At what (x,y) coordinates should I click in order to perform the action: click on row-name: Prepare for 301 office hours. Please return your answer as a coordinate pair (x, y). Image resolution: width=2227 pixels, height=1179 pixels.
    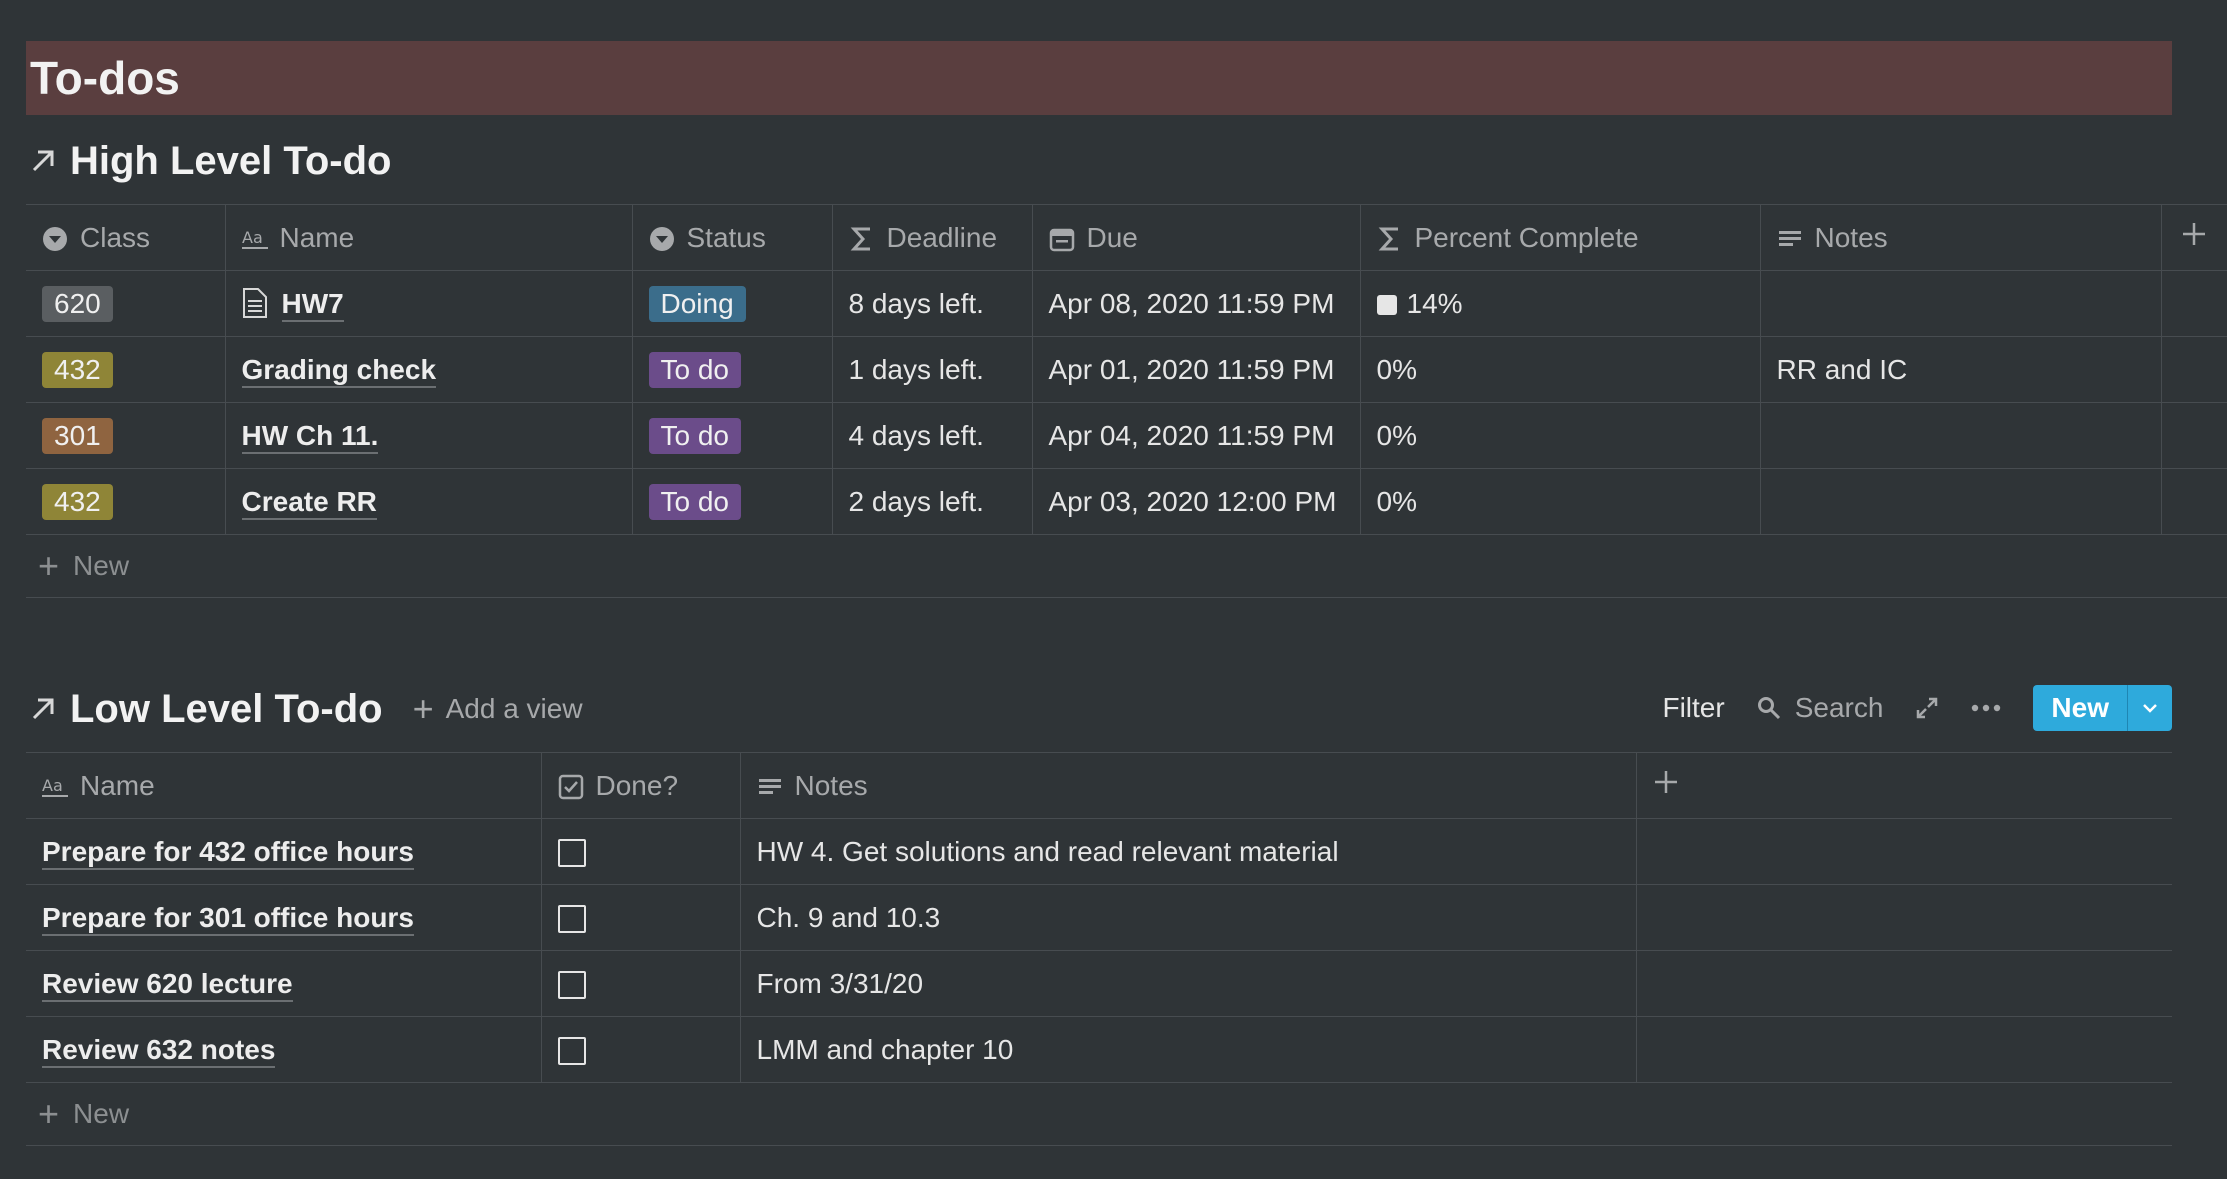
    Looking at the image, I should click on (228, 918).